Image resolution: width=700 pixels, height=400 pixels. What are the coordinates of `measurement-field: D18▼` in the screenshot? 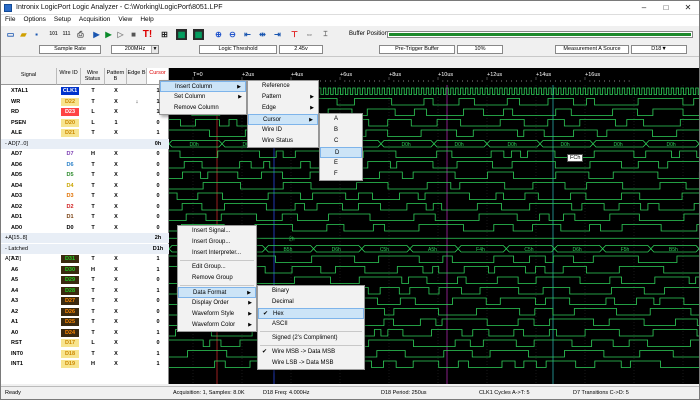 It's located at (659, 49).